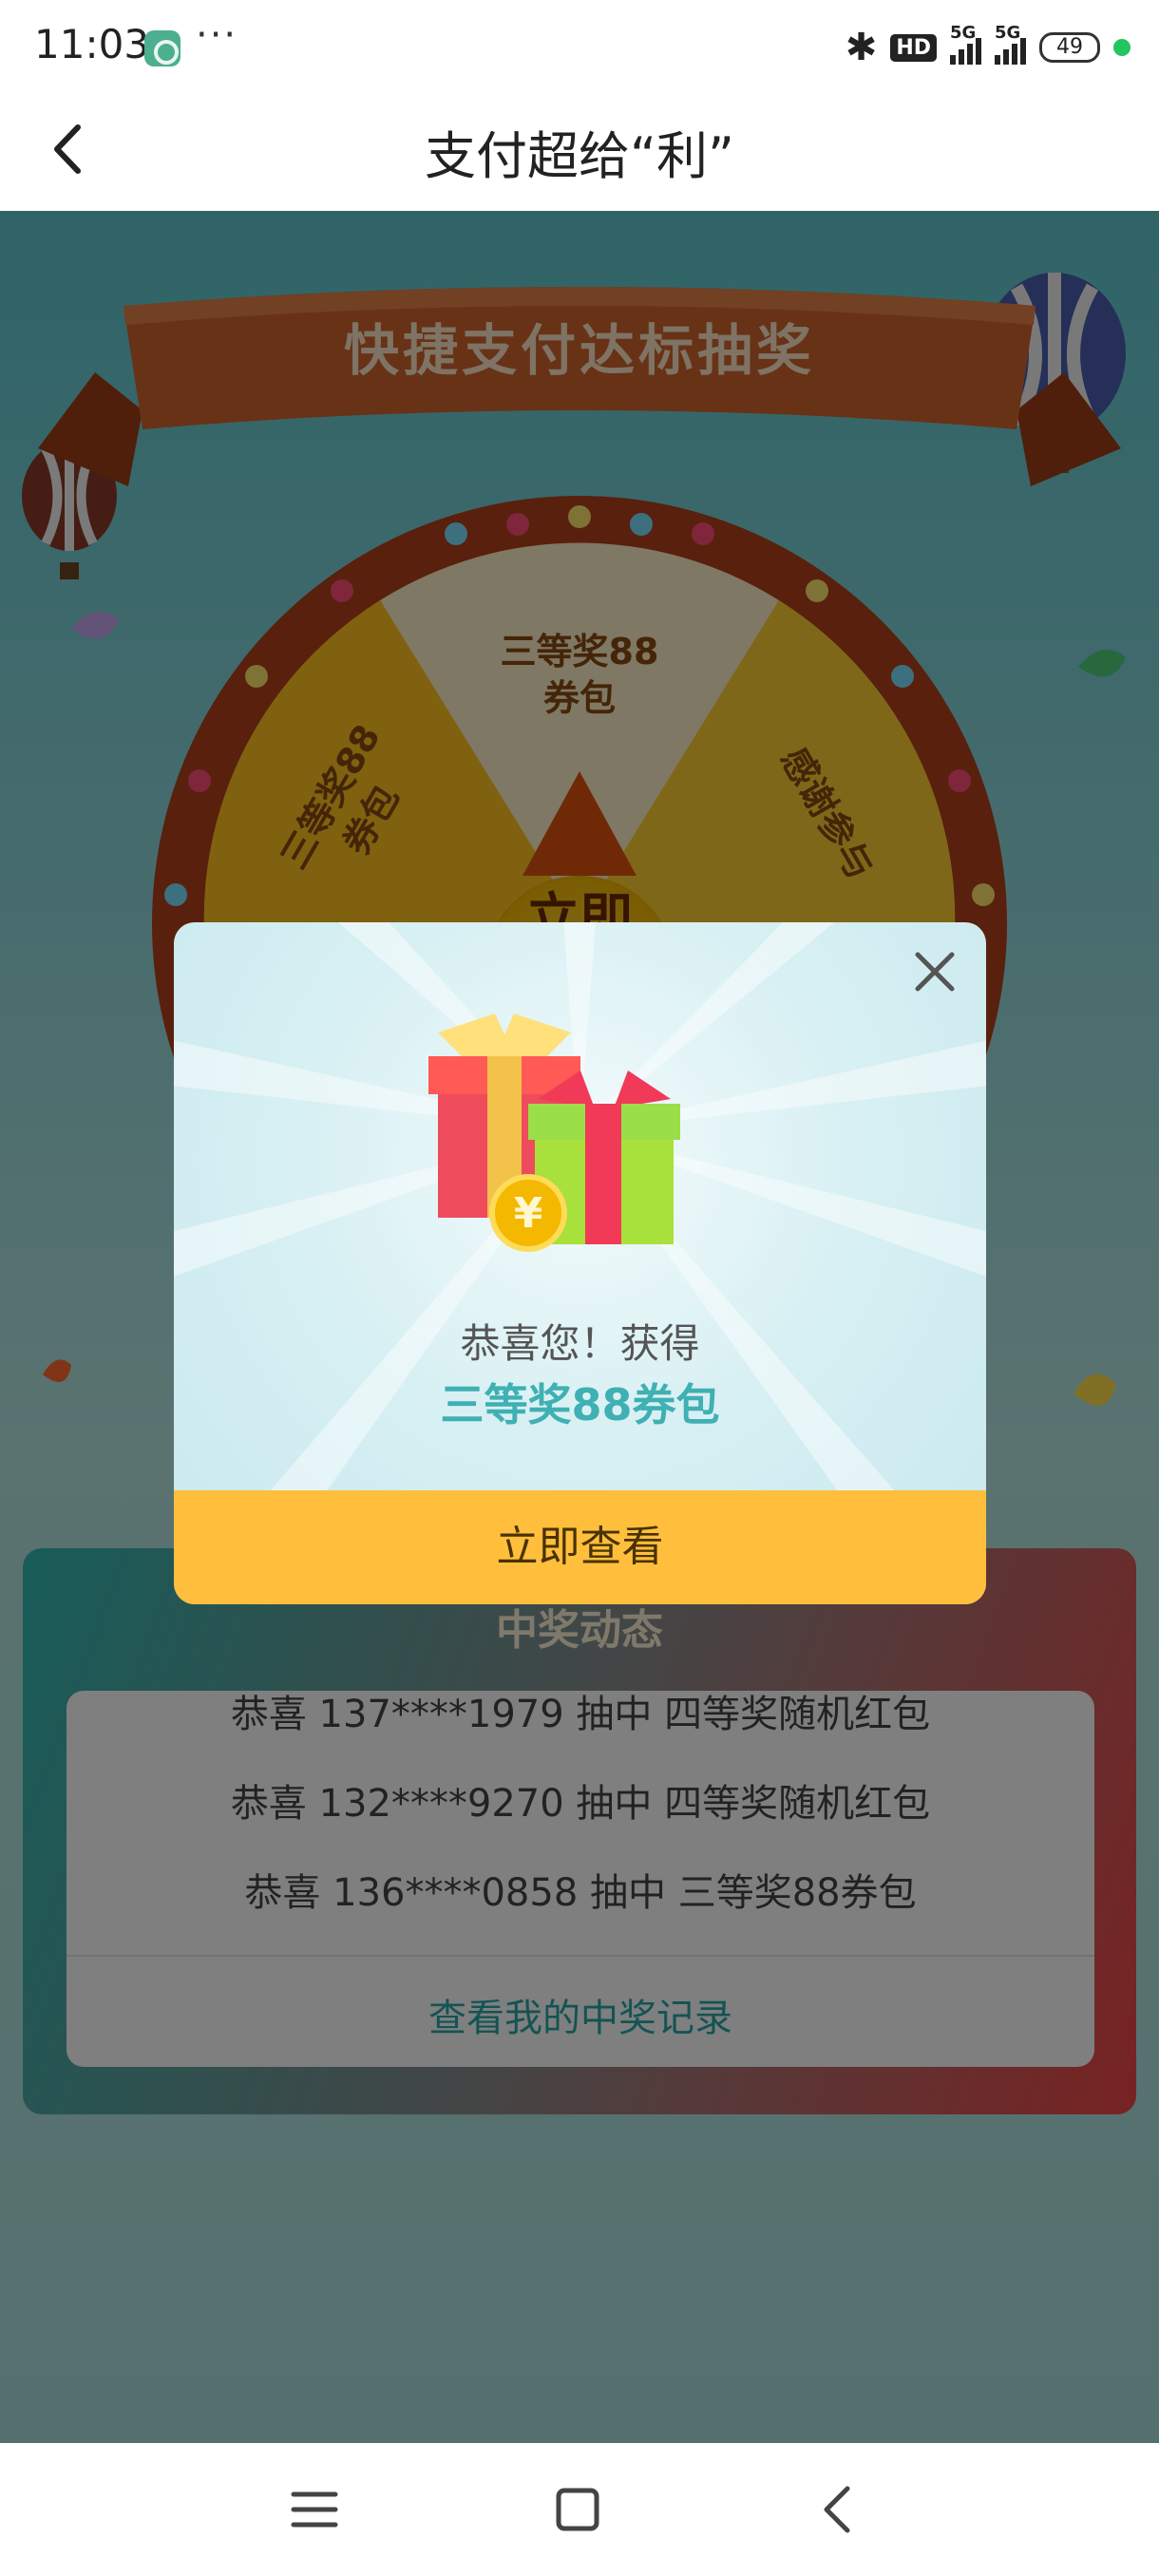 This screenshot has width=1159, height=2576. Describe the element at coordinates (579, 47) in the screenshot. I see `status-bar: 11:03 ··· ✱ HD 5G 5G 49` at that location.